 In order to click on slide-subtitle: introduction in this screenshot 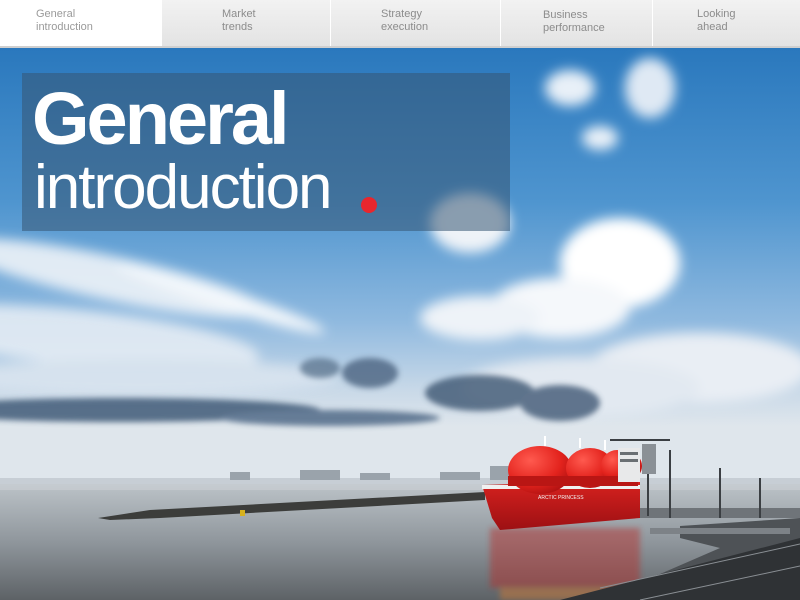, I will do `click(183, 187)`.